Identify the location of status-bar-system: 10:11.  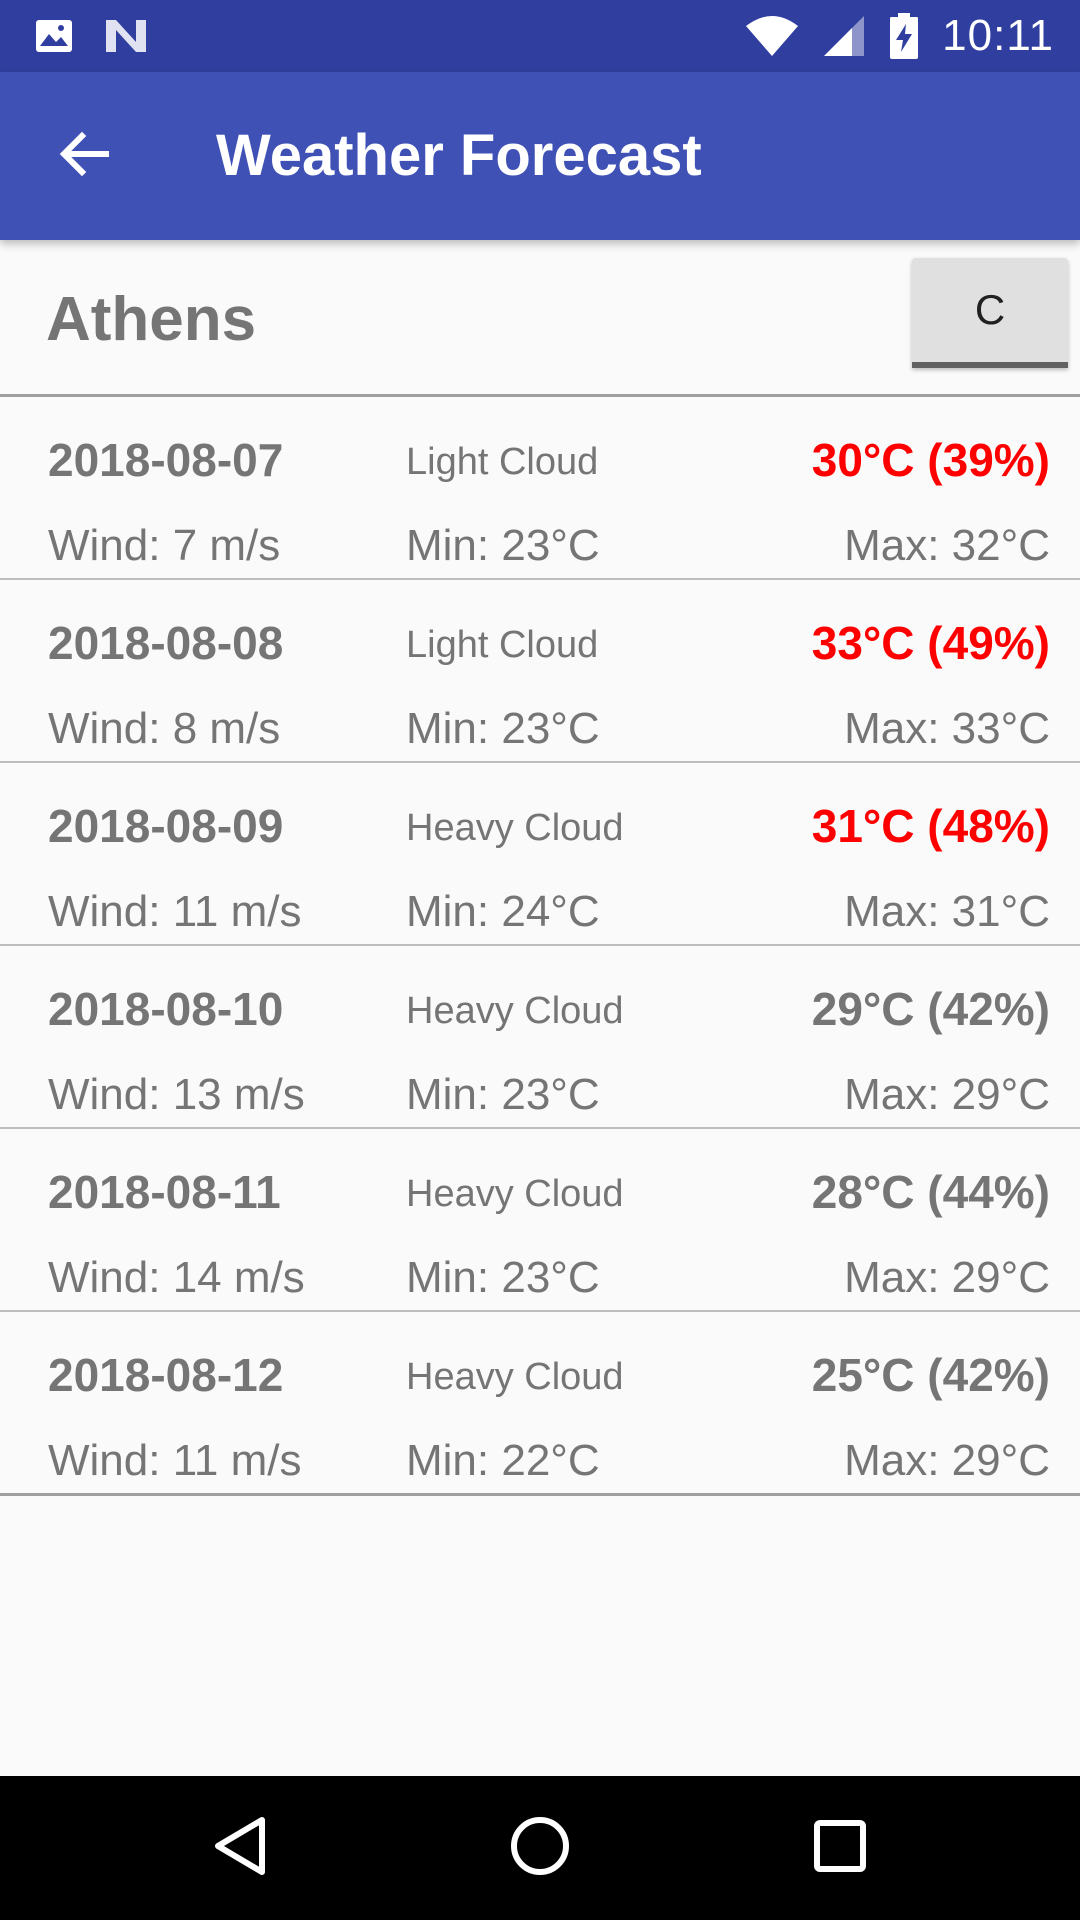
(899, 36).